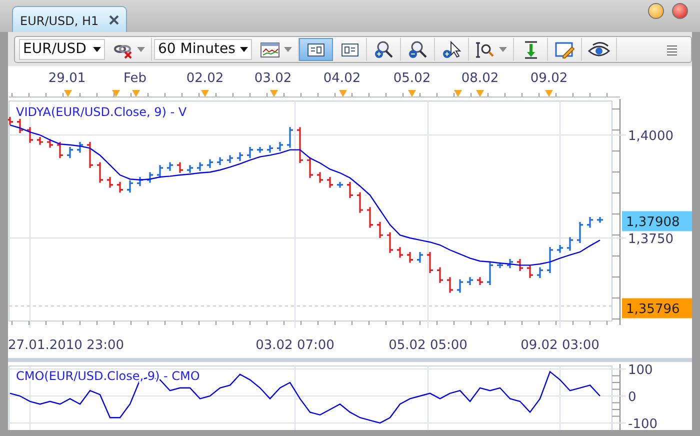 The height and width of the screenshot is (436, 700). I want to click on time-label: 27.01.2010 23:00, so click(66, 345).